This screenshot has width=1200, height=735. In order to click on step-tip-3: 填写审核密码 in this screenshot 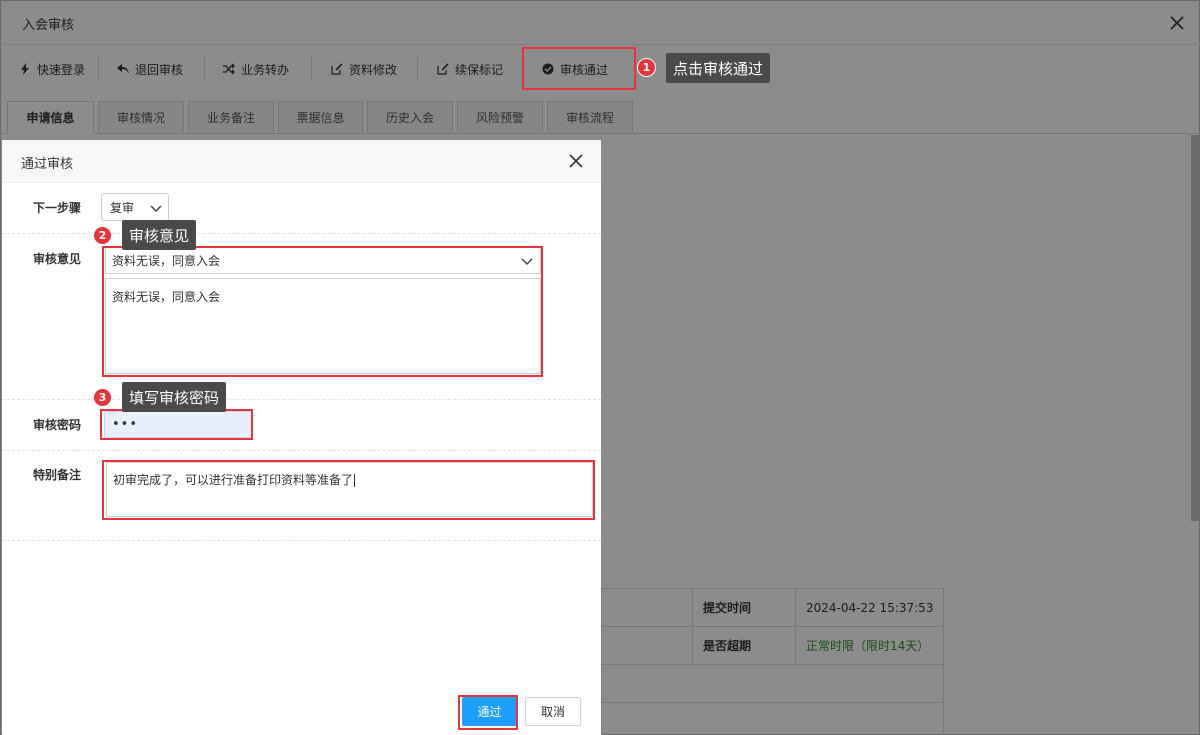, I will do `click(174, 397)`.